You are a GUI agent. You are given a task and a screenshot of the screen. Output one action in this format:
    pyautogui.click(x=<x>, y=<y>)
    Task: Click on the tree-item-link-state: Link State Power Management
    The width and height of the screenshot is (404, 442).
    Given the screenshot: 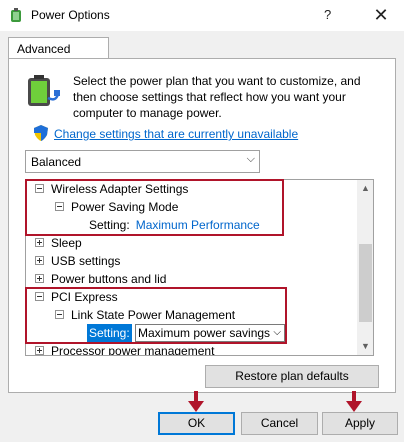 What is the action you would take?
    pyautogui.click(x=145, y=315)
    